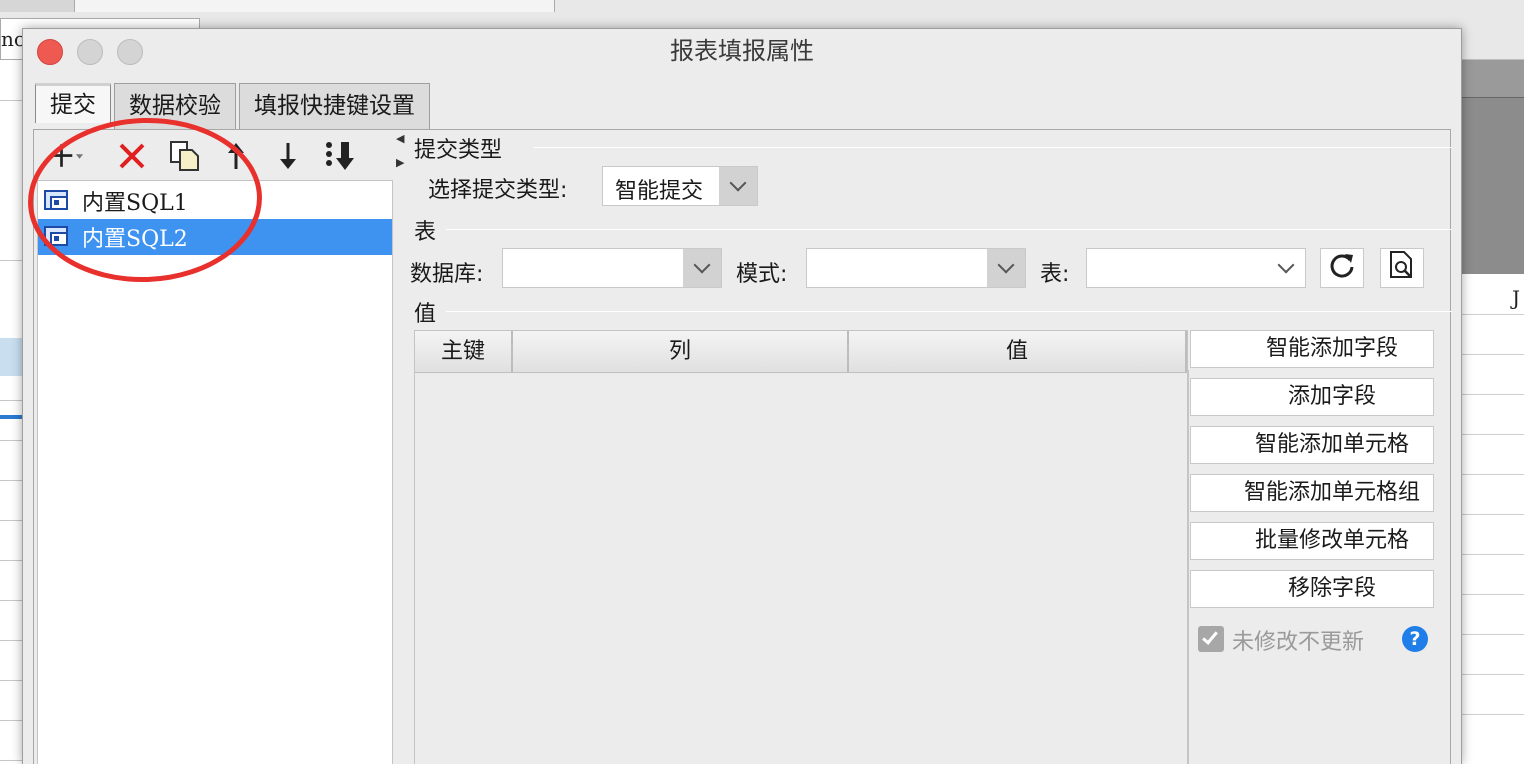 This screenshot has height=764, width=1524. I want to click on remove-field-button: 移除字段, so click(1312, 589).